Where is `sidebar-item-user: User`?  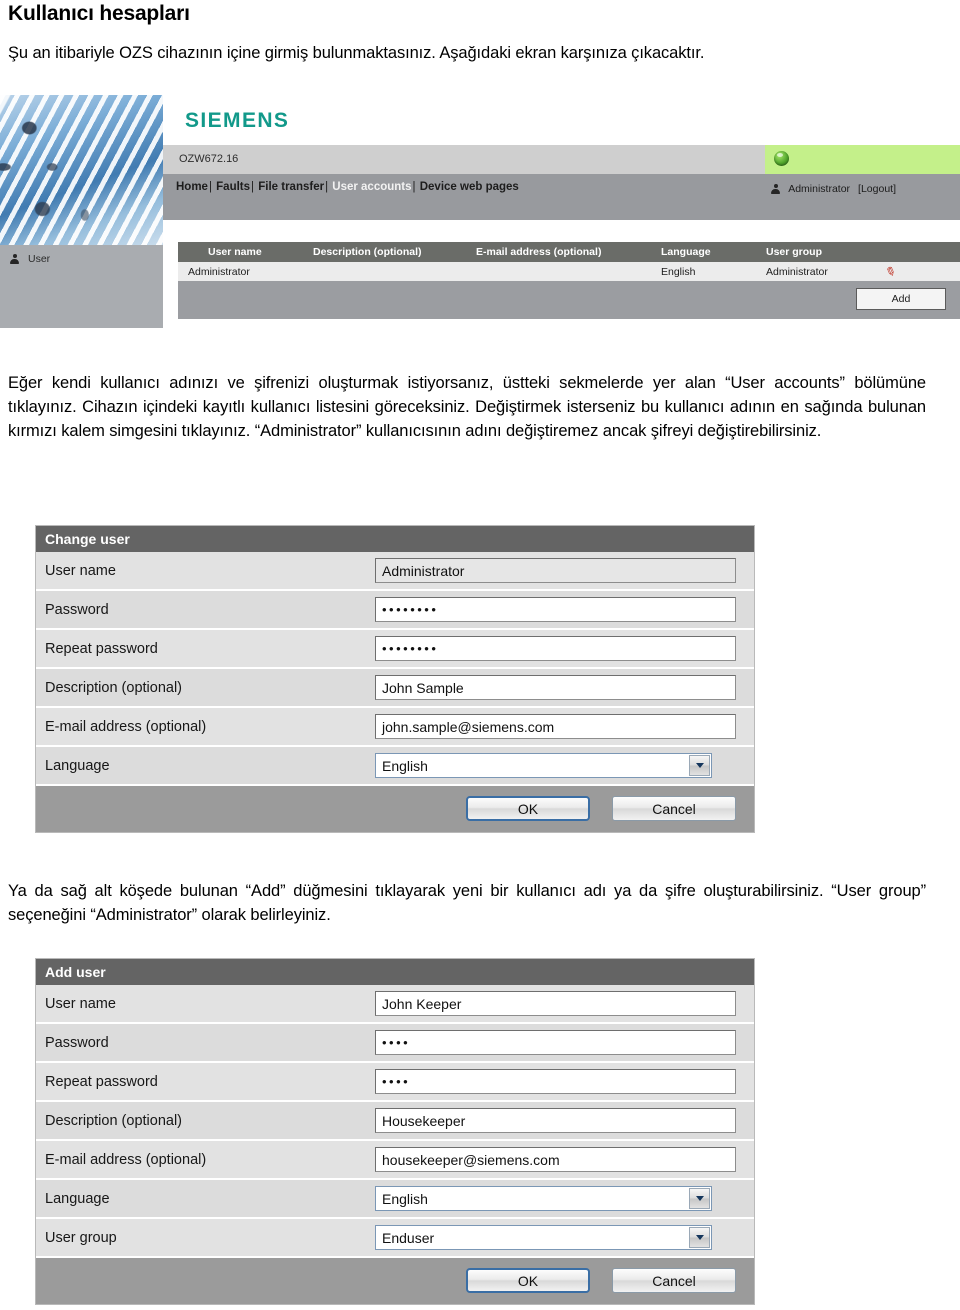
sidebar-item-user: User is located at coordinates (30, 259).